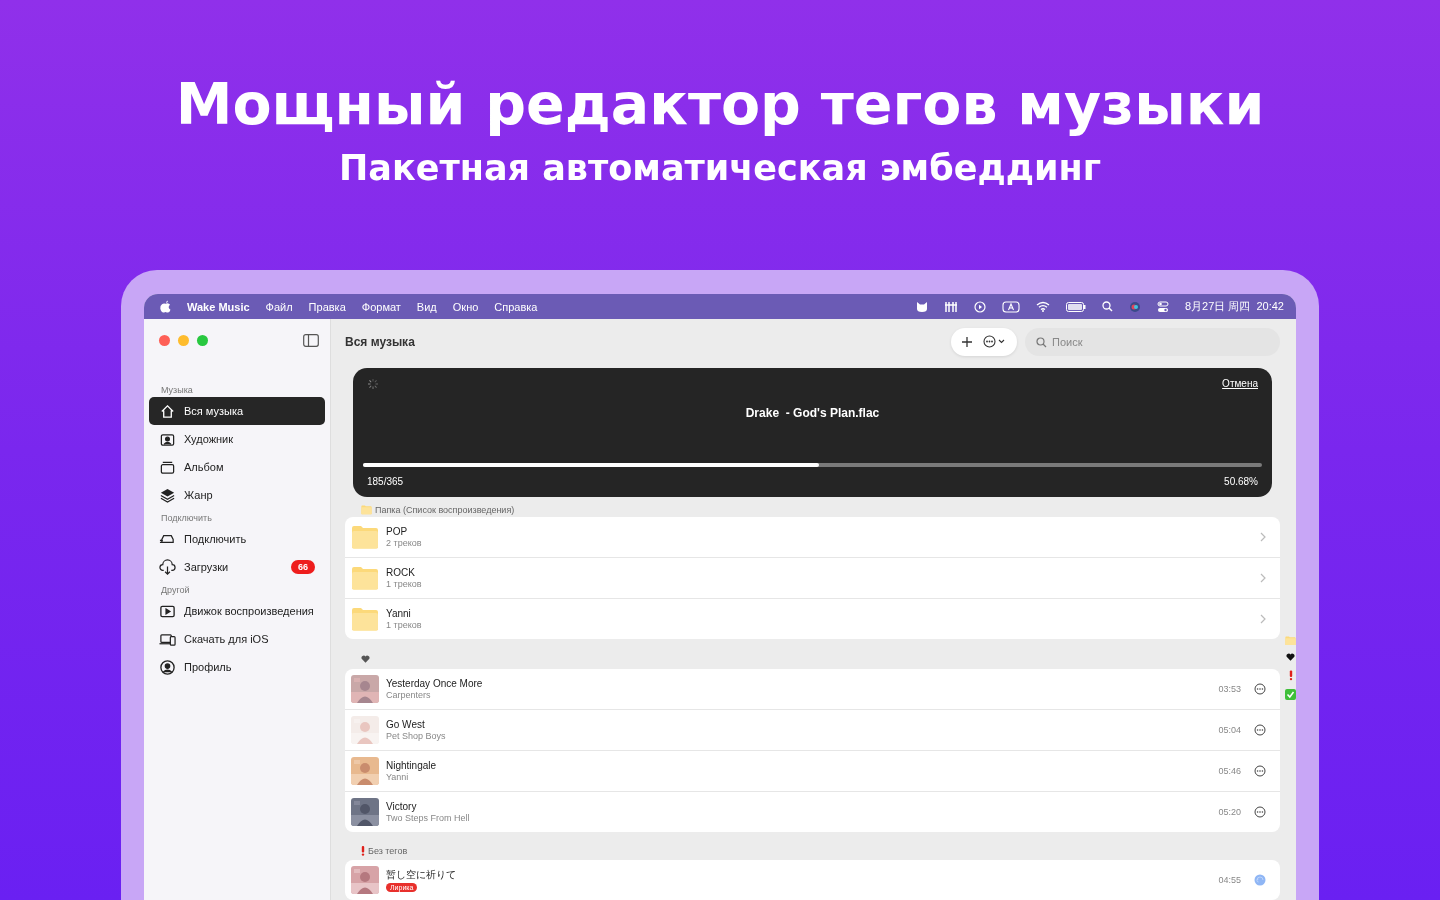  What do you see at coordinates (388, 851) in the screenshot?
I see `section-label: Без тегов` at bounding box center [388, 851].